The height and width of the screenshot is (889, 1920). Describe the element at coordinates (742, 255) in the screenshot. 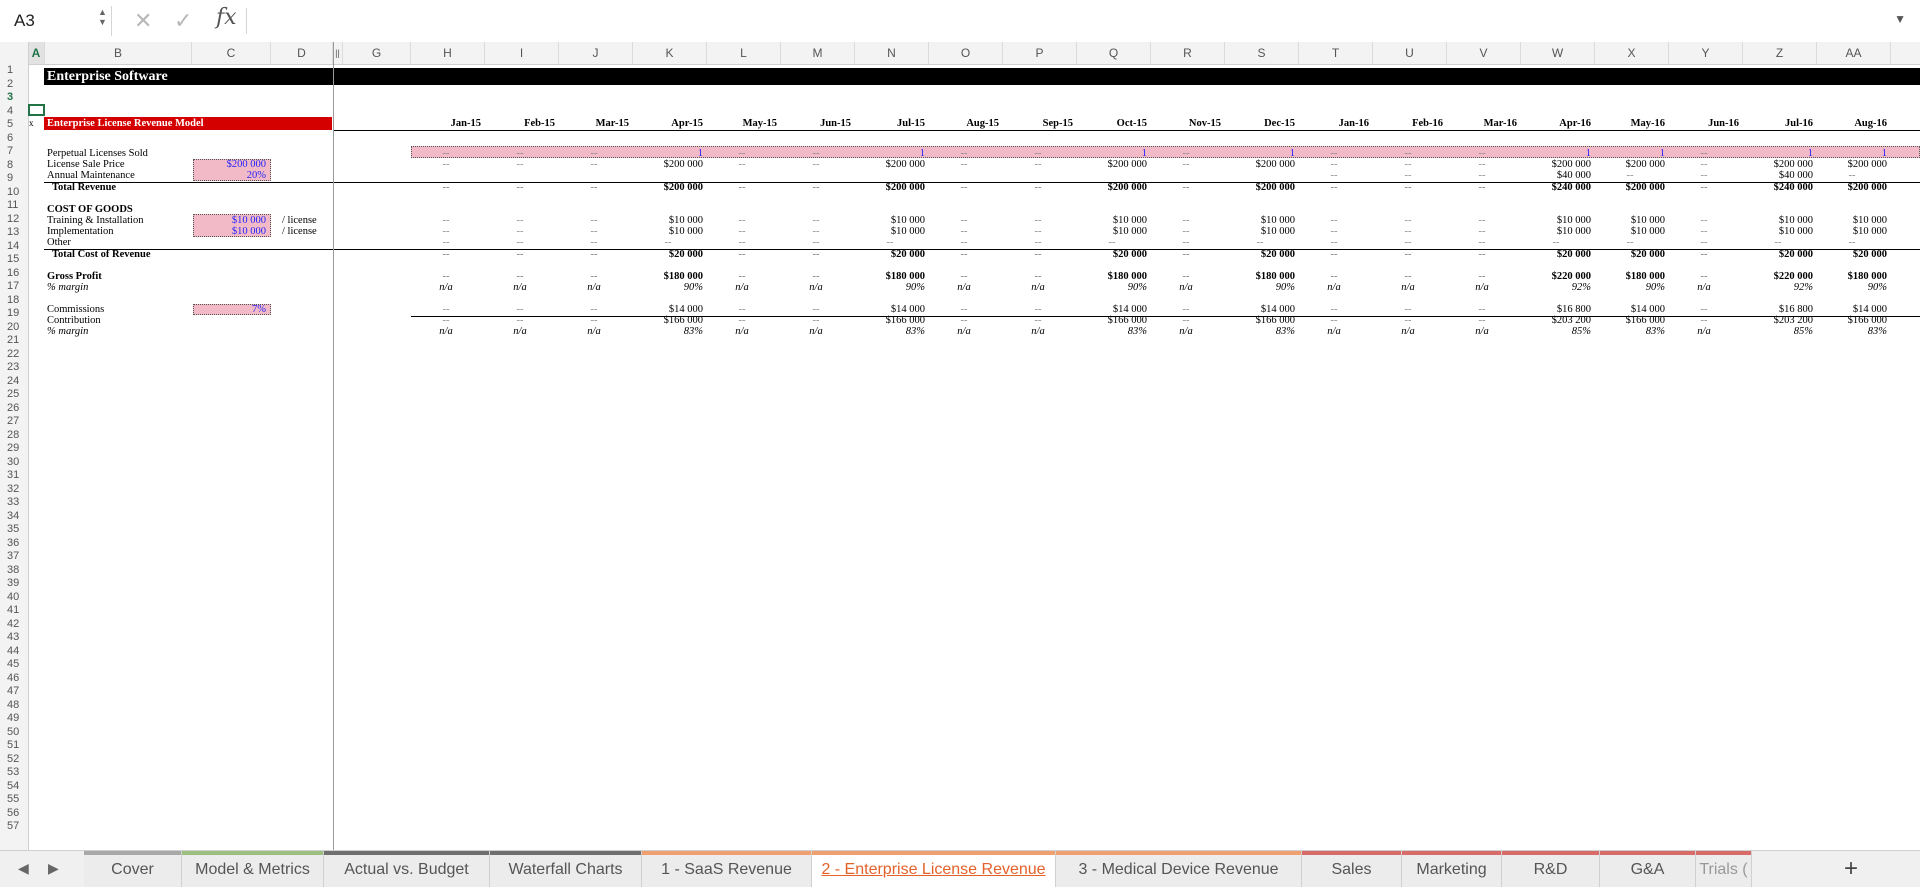

I see `cell-r15-may-15: --` at that location.